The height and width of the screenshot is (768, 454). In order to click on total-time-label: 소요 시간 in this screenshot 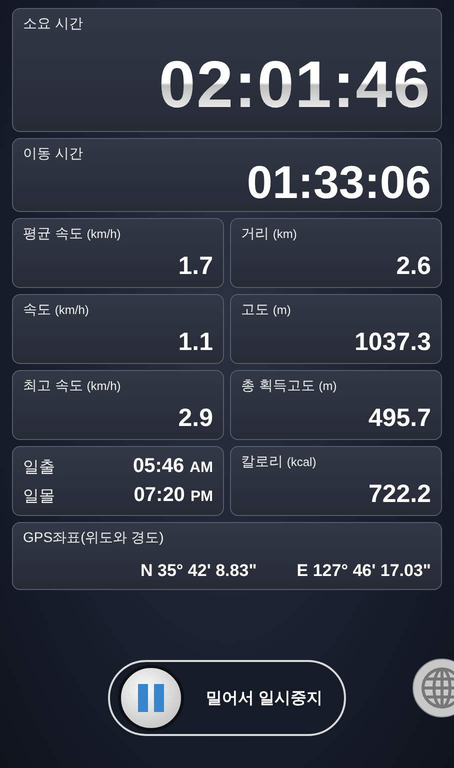, I will do `click(53, 24)`.